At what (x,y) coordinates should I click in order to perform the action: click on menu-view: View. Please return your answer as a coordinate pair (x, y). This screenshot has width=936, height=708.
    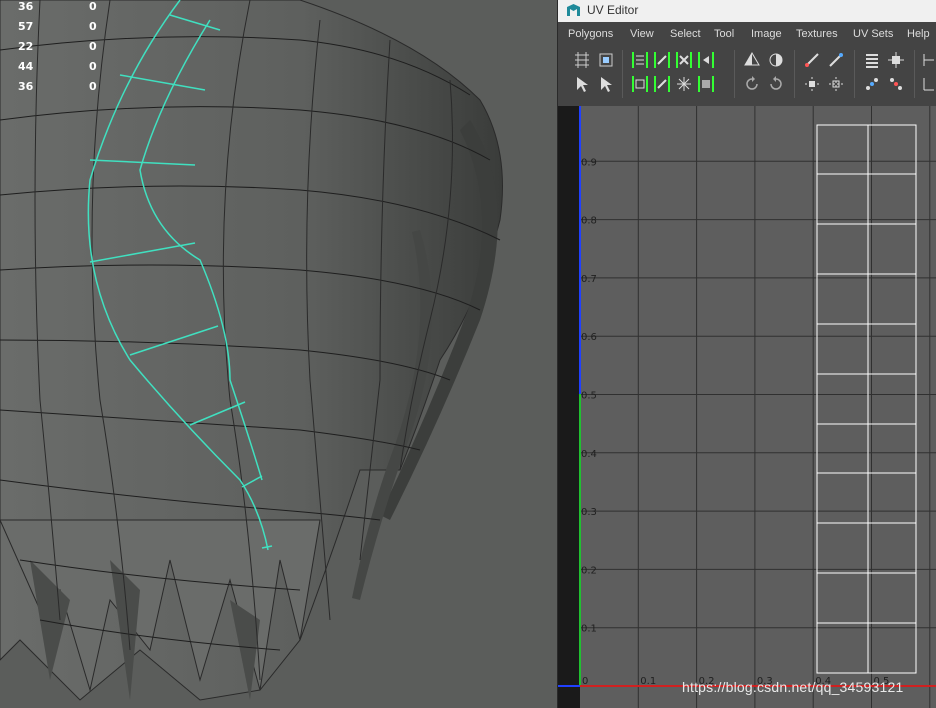
    Looking at the image, I should click on (642, 34).